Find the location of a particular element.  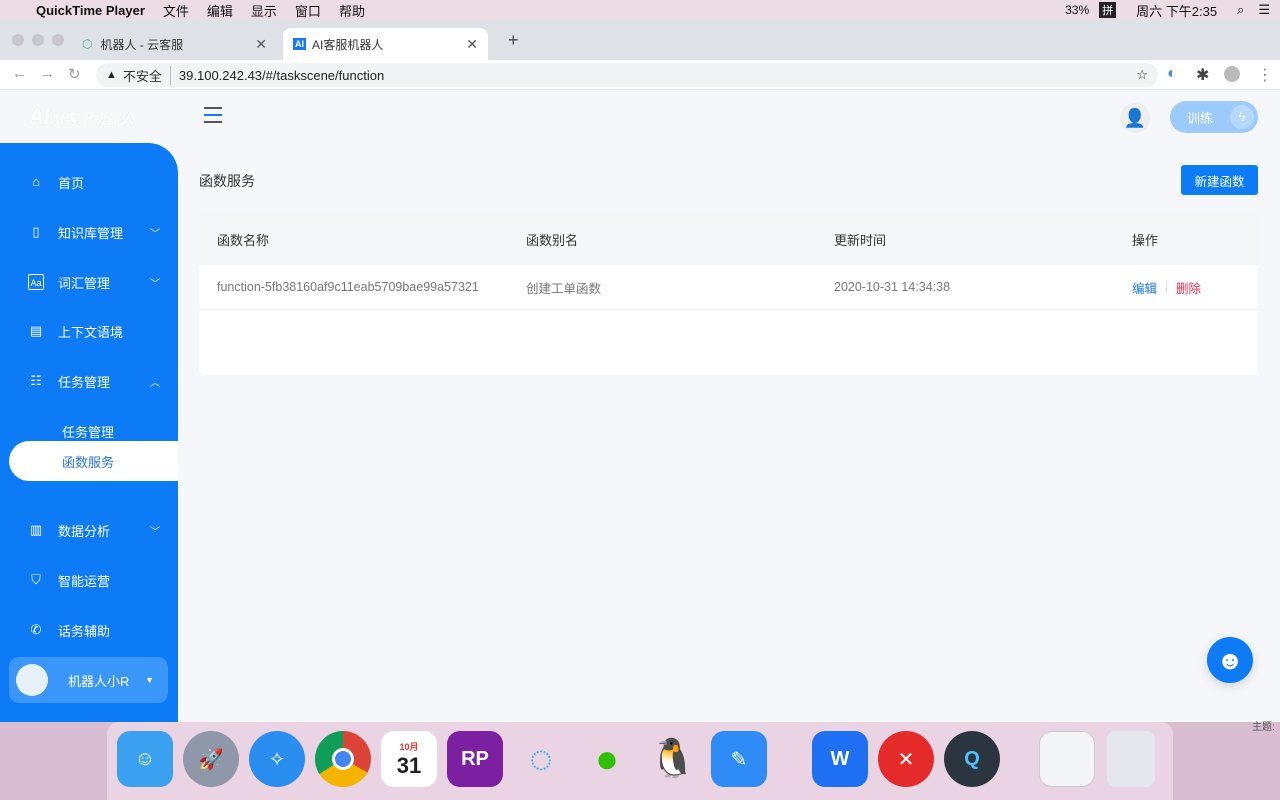

vocabulary-icon: Aa is located at coordinates (36, 282).